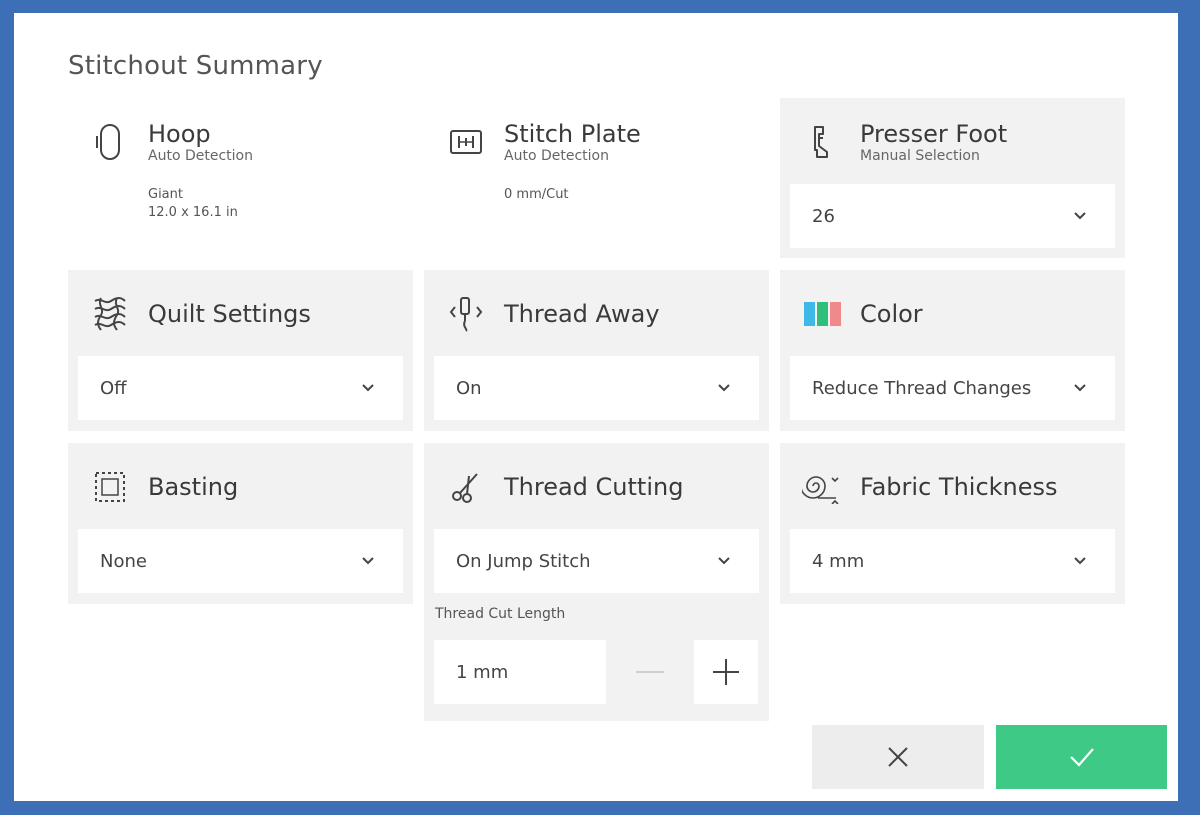  I want to click on quilt-icon, so click(110, 314).